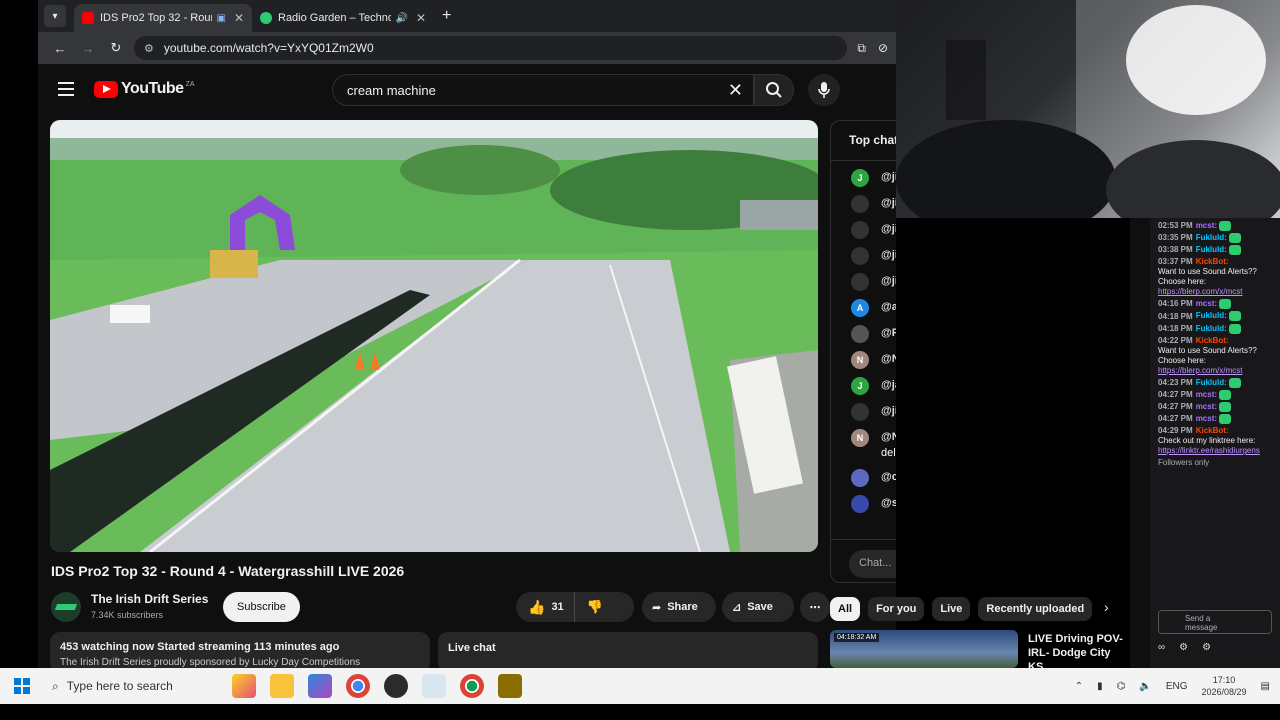 This screenshot has height=720, width=1280. I want to click on widgets-icon, so click(244, 686).